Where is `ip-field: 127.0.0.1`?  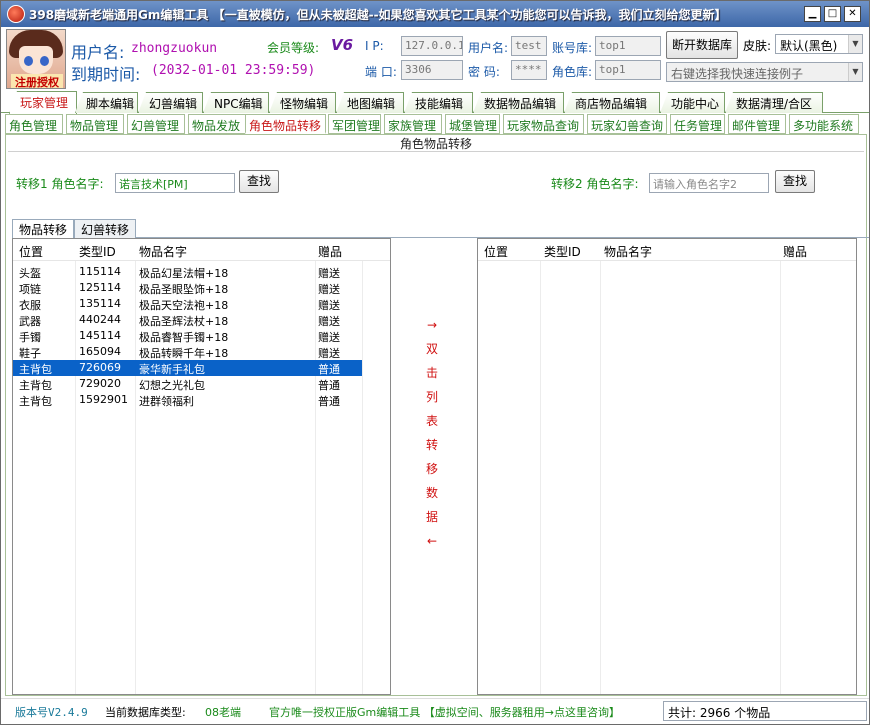
ip-field: 127.0.0.1 is located at coordinates (432, 46).